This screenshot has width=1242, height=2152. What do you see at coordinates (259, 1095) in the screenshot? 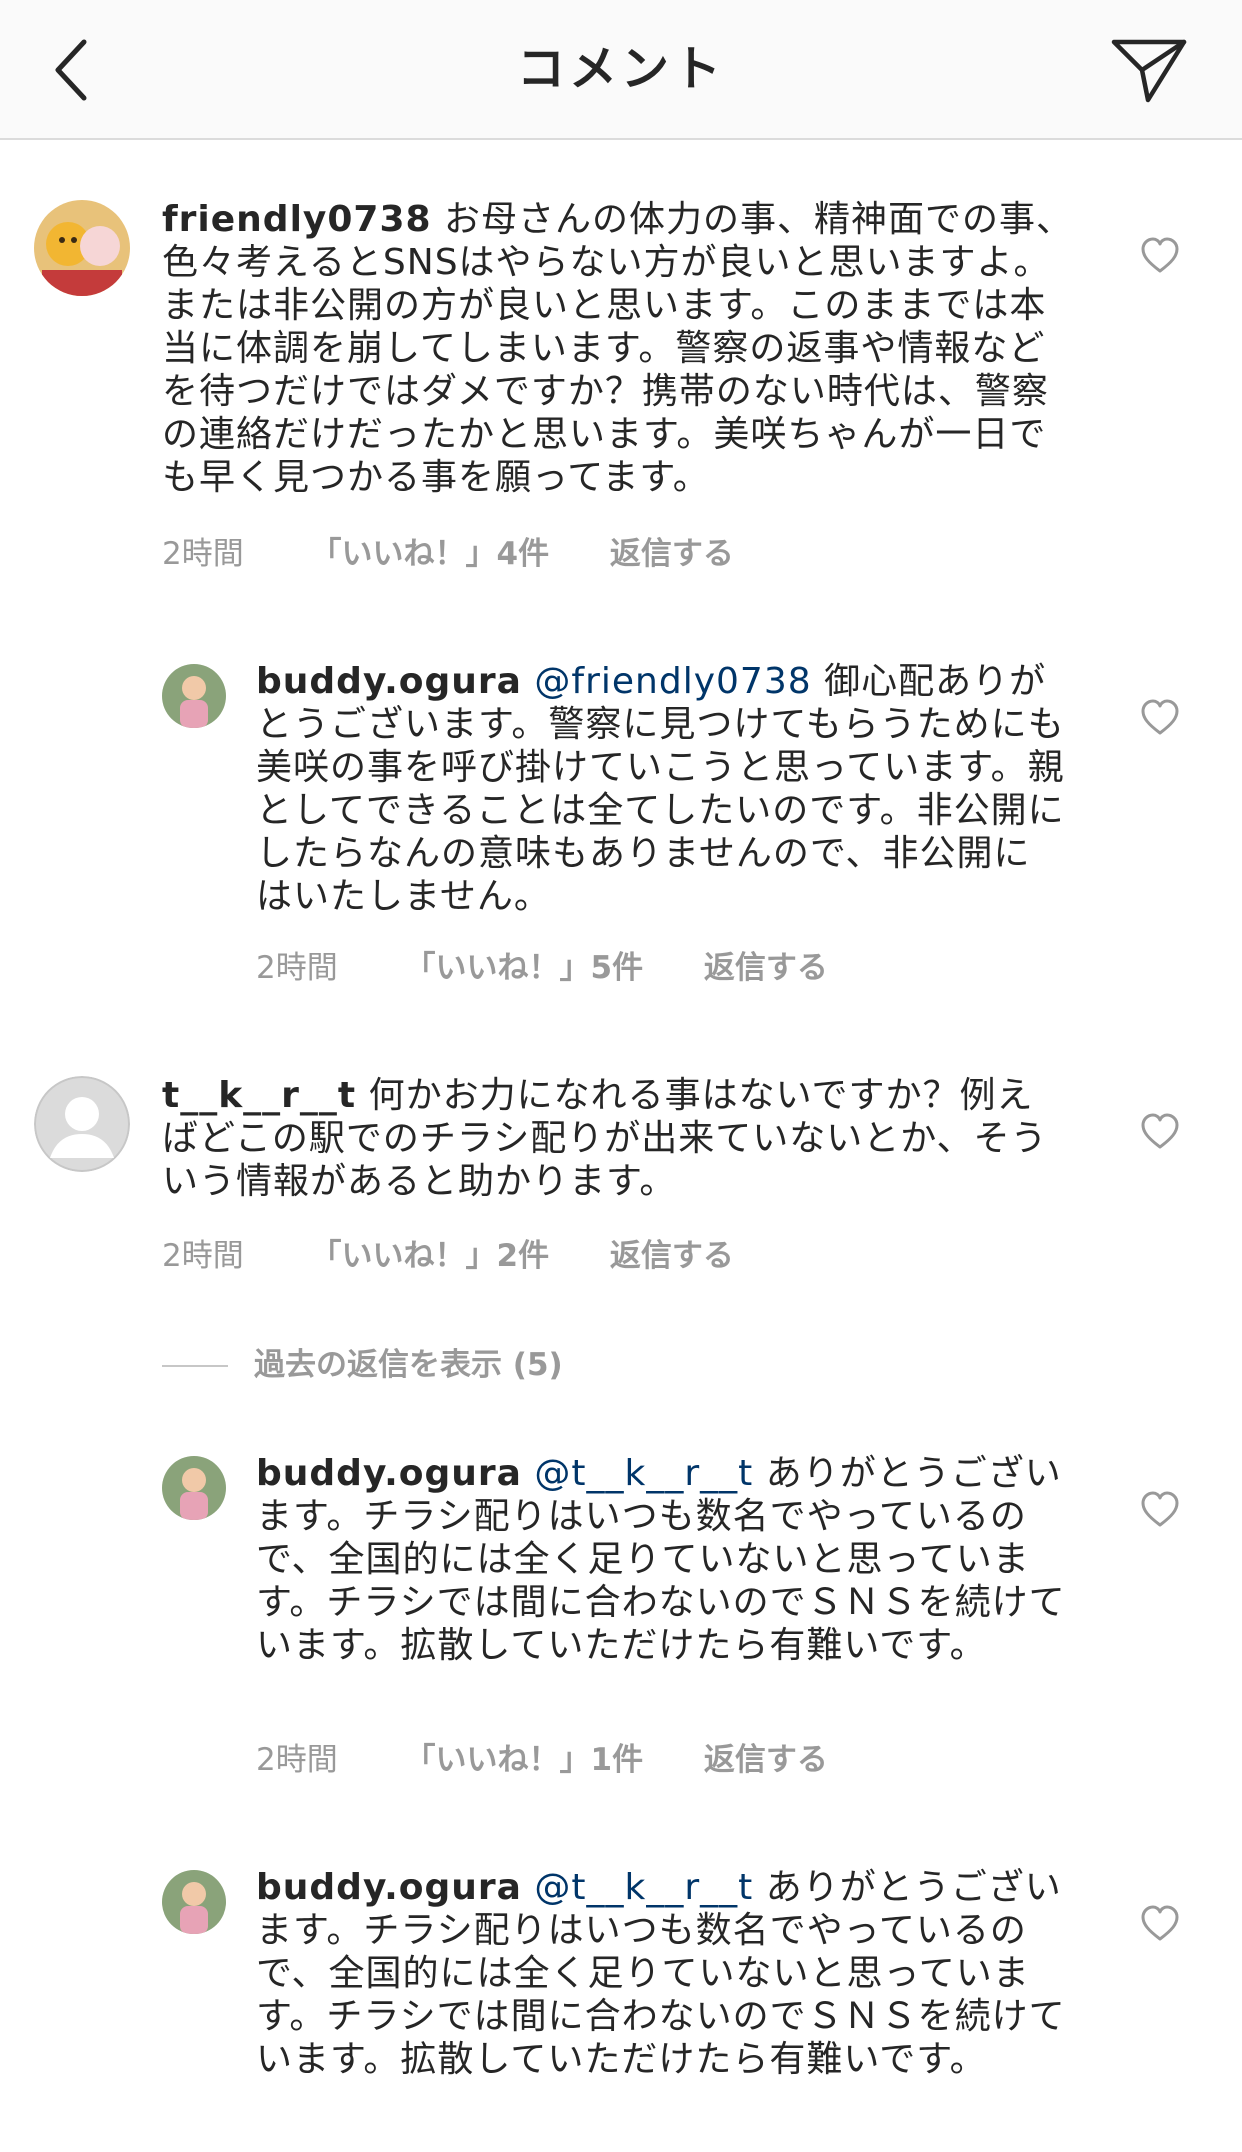
I see `comment-username: t__k__r__t` at bounding box center [259, 1095].